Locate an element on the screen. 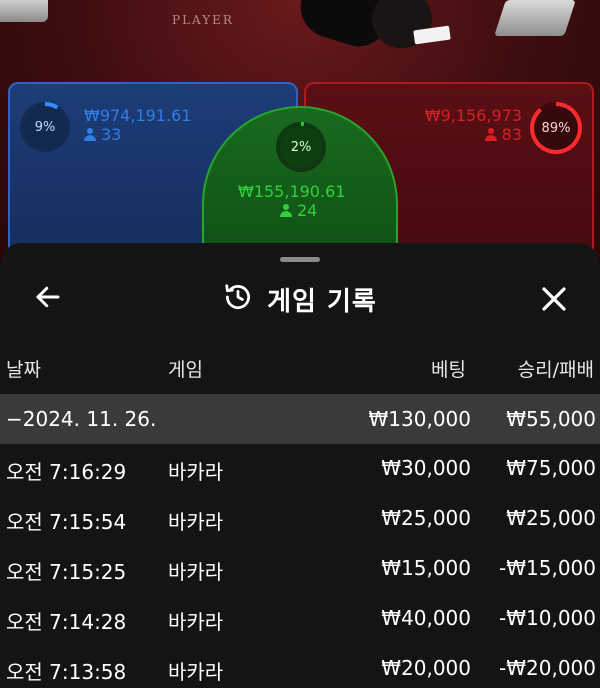 The height and width of the screenshot is (688, 600). close-icon is located at coordinates (554, 301).